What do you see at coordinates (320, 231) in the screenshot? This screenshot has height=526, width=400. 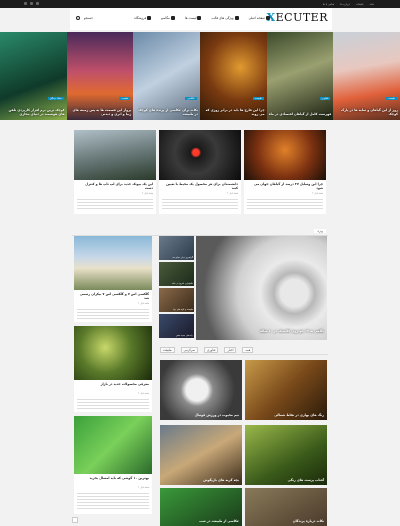 I see `section-title: ویژه` at bounding box center [320, 231].